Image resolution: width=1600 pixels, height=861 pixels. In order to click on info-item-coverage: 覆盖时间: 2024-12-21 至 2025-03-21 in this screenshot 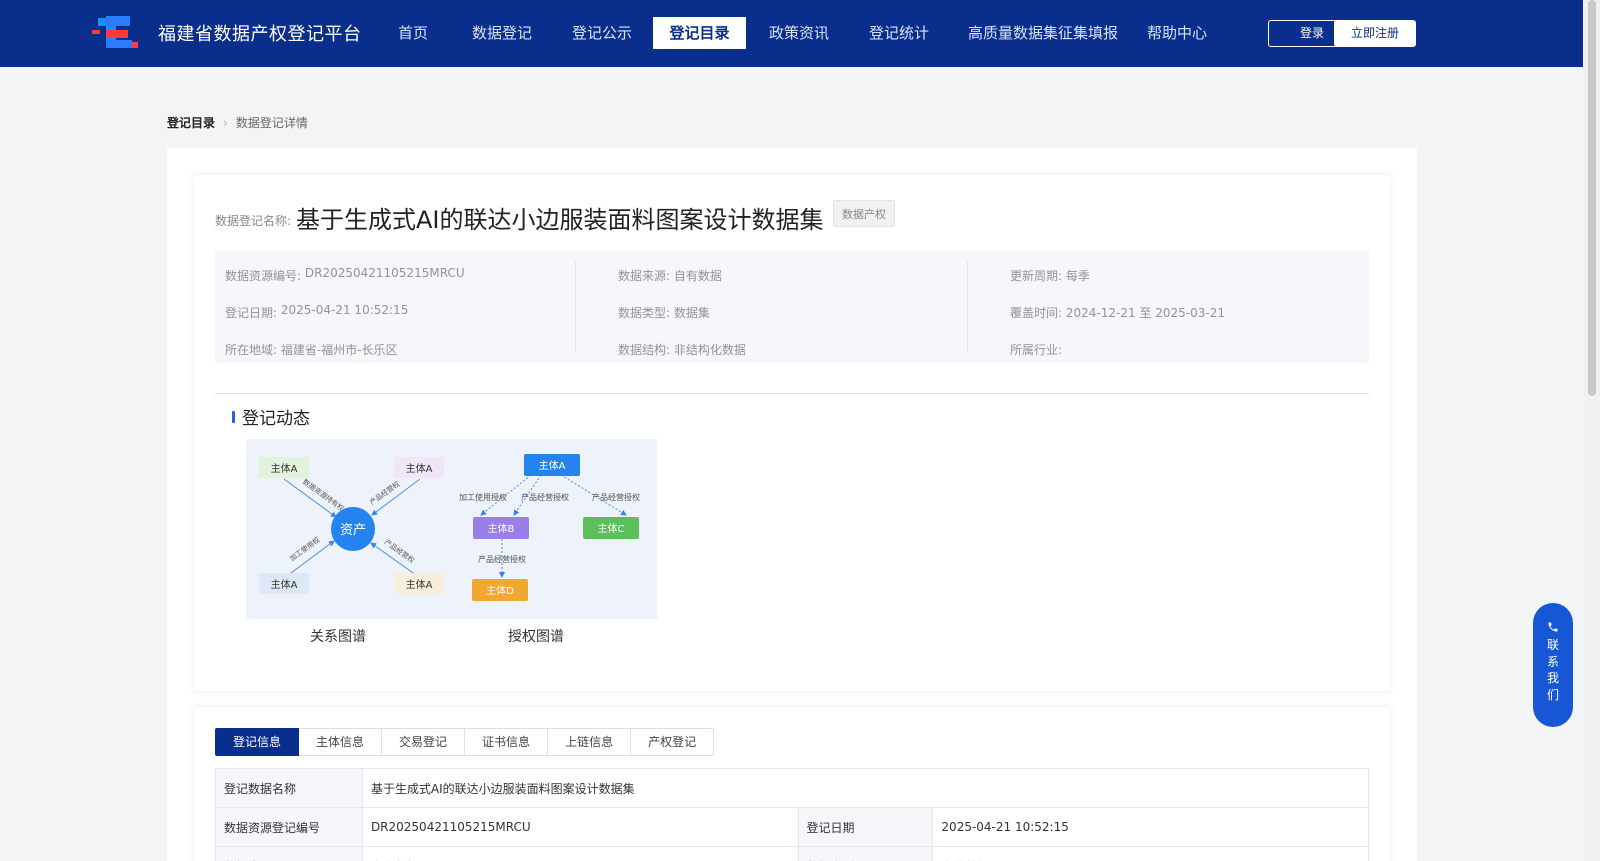, I will do `click(1117, 312)`.